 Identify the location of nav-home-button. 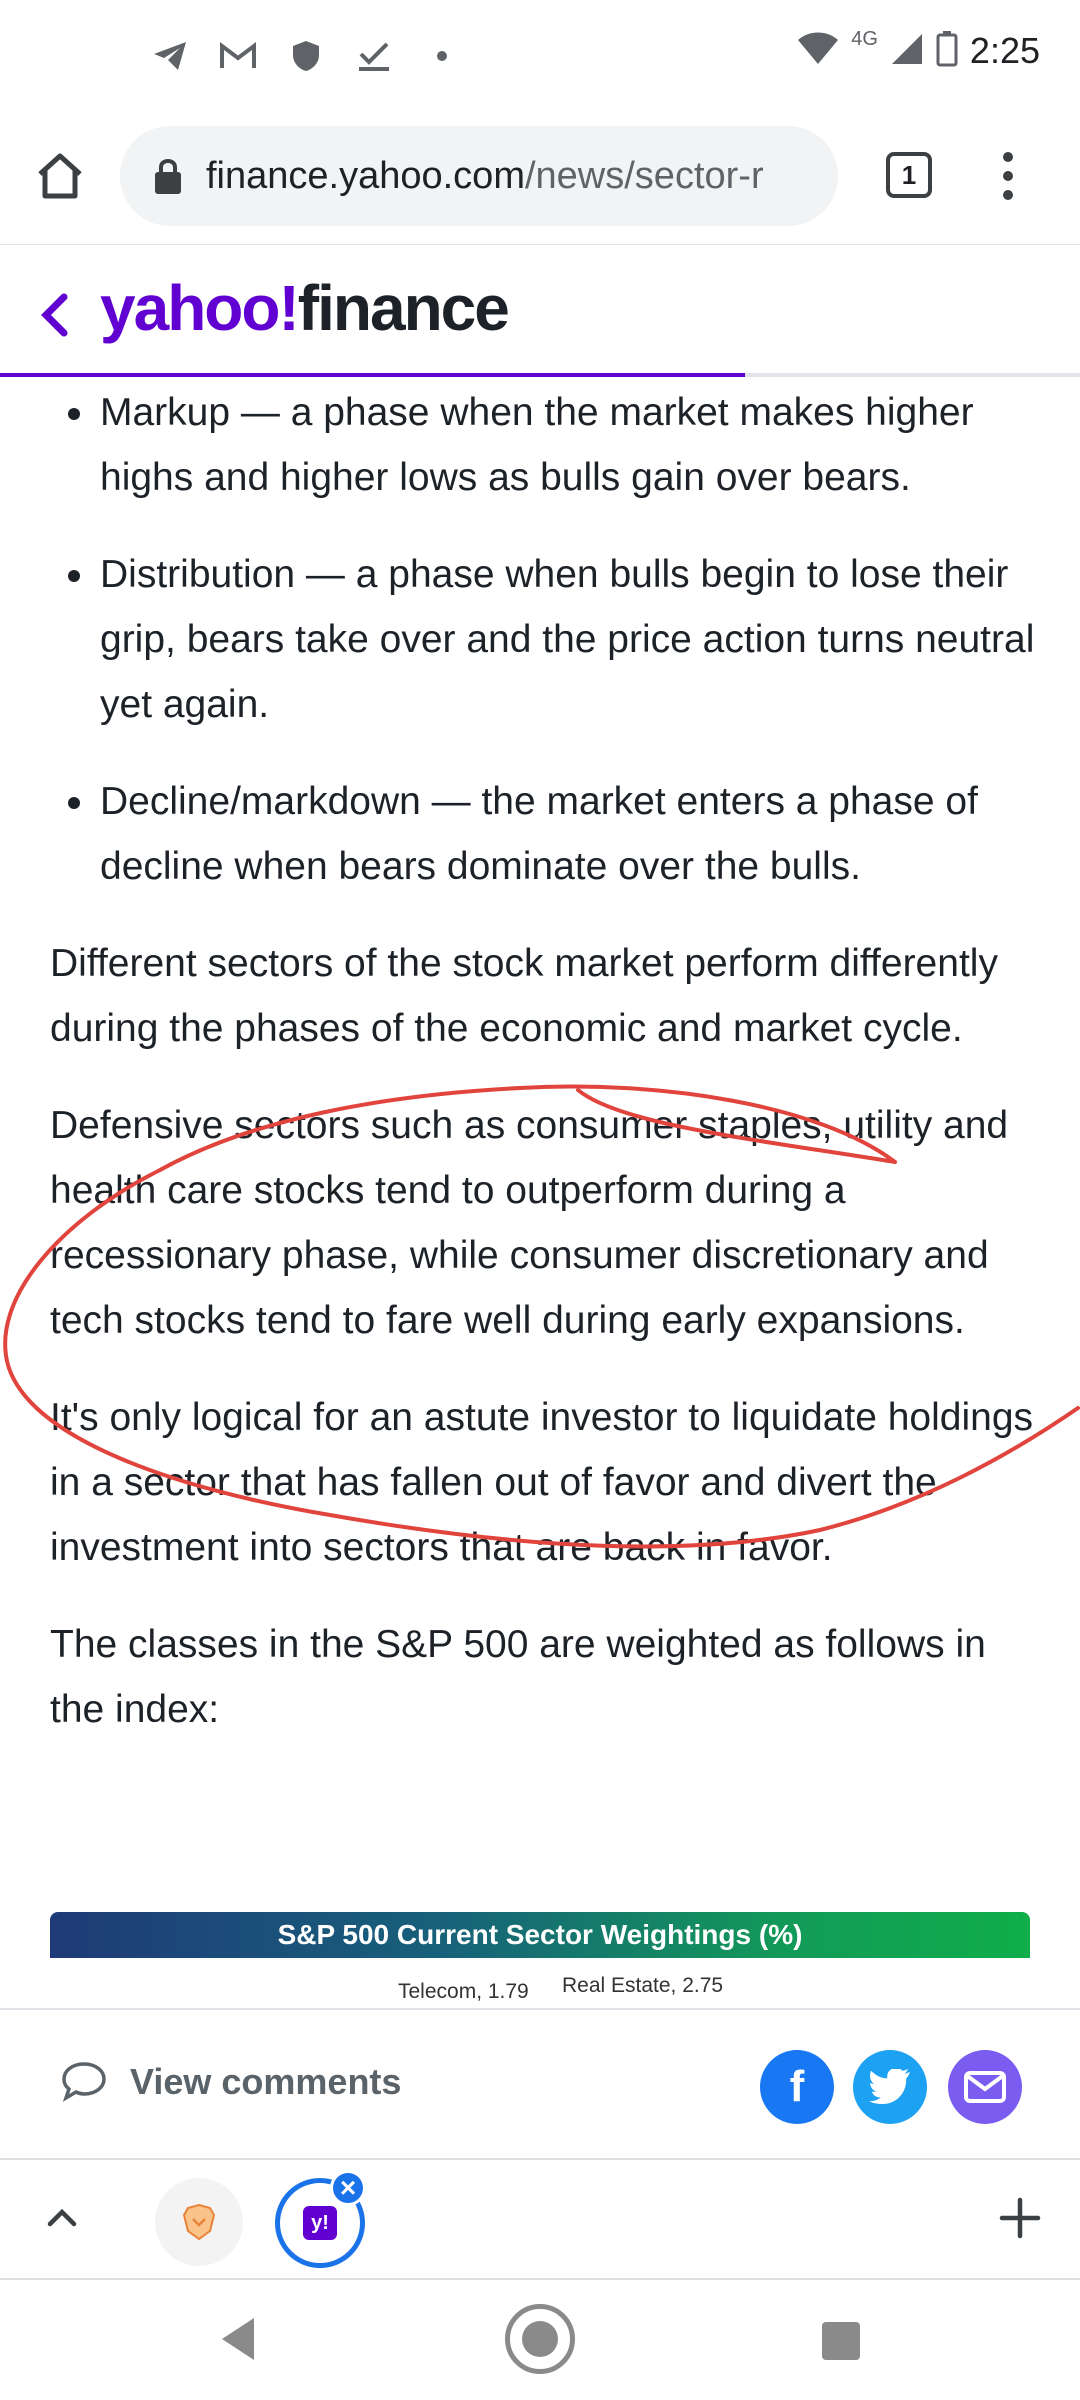
(540, 2339).